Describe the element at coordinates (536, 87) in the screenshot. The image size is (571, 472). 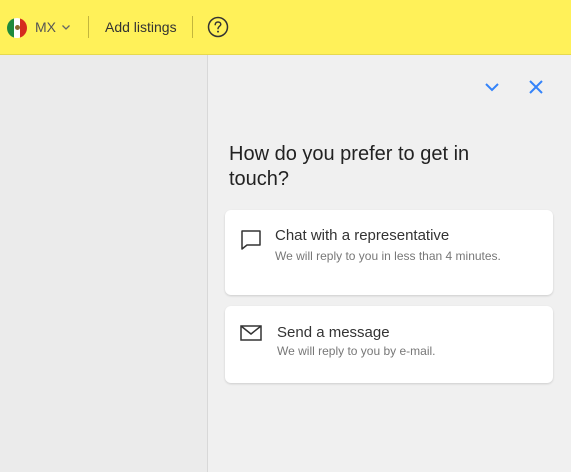
I see `close-icon` at that location.